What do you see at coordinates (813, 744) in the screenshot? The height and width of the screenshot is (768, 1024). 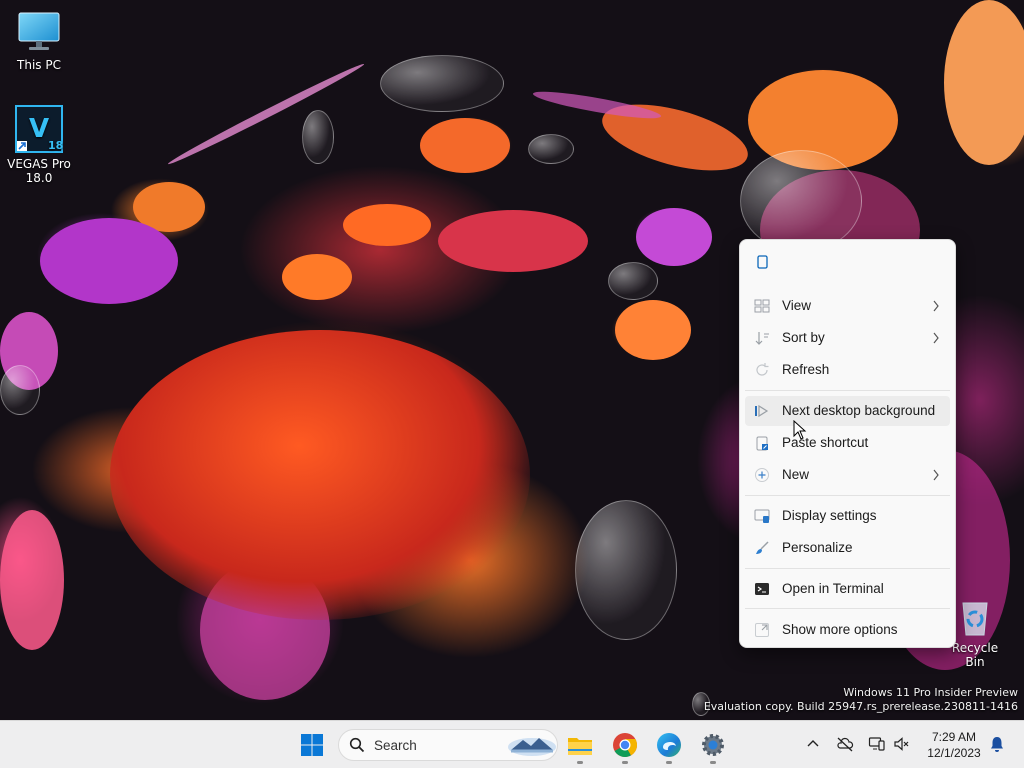 I see `chevron-up-icon` at bounding box center [813, 744].